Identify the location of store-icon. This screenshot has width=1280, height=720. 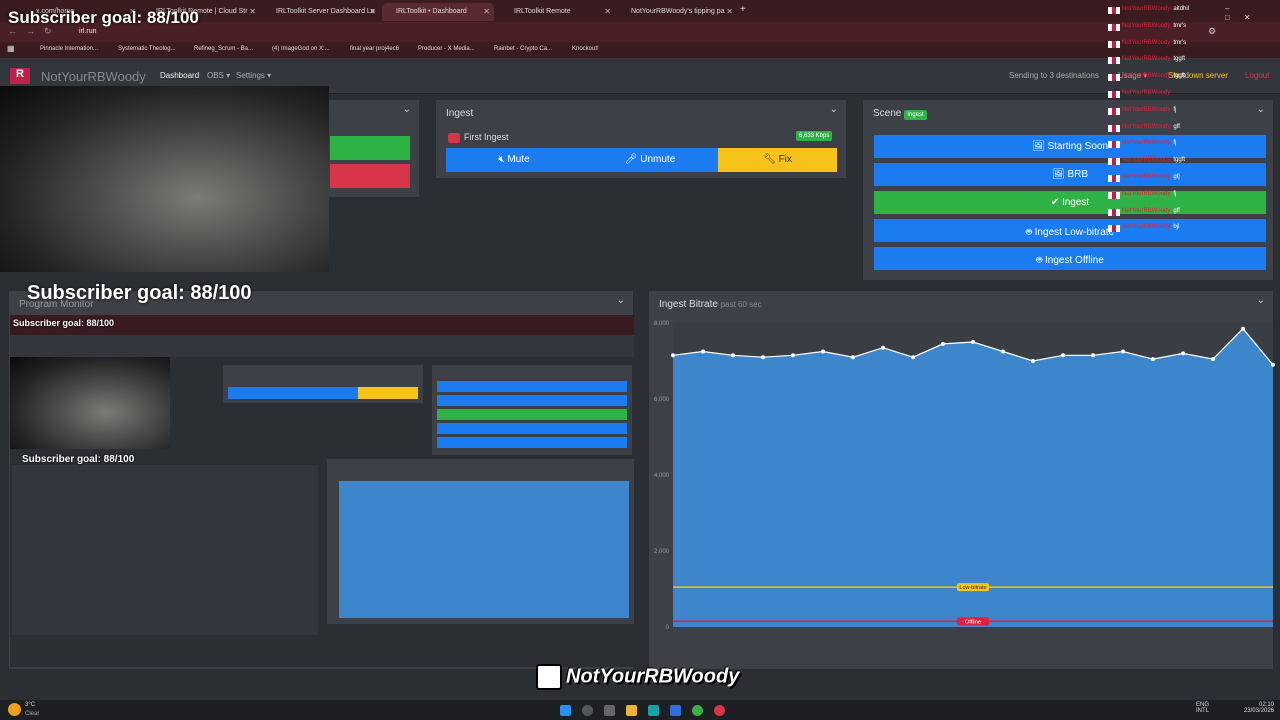
(675, 710).